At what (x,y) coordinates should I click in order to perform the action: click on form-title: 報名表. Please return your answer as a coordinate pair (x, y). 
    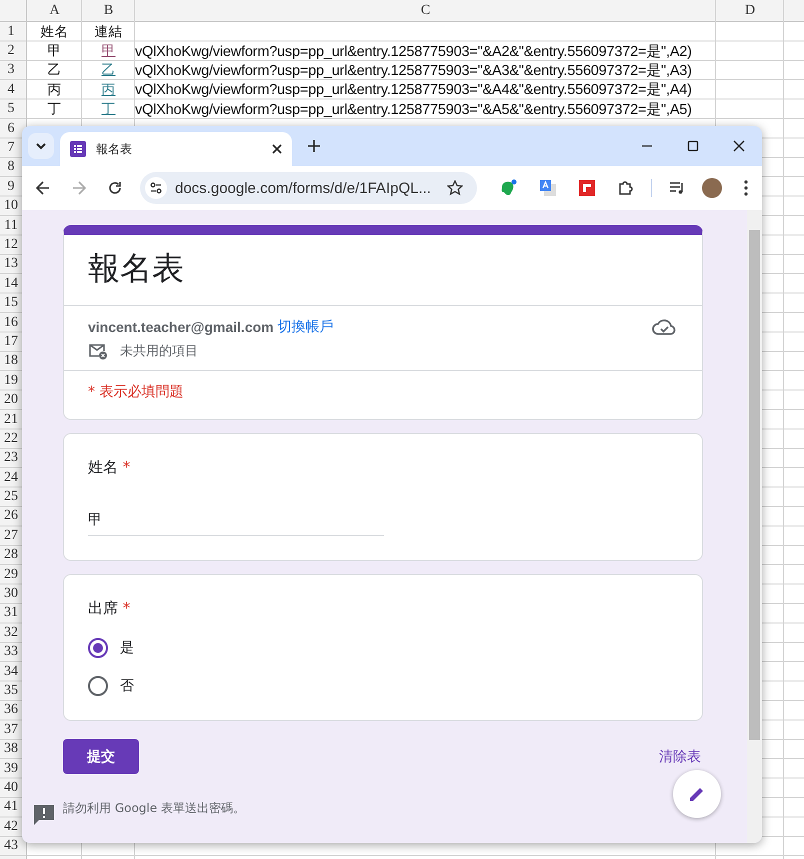
    Looking at the image, I should click on (383, 270).